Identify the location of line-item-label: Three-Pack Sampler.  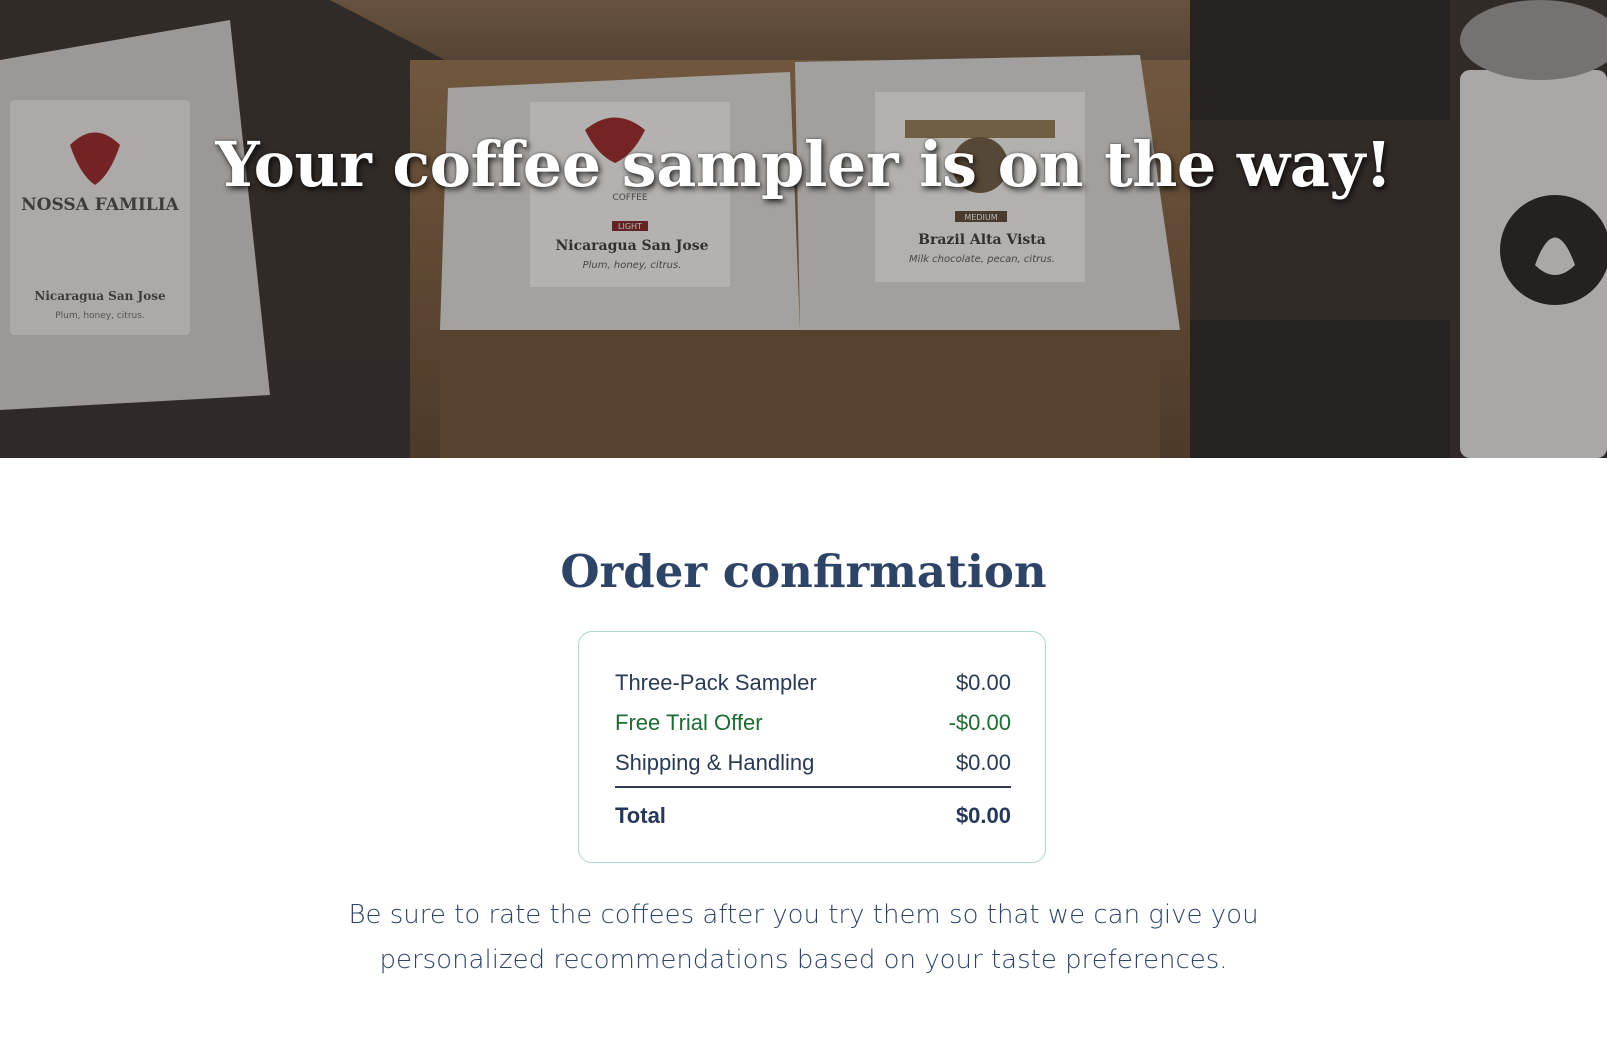
(716, 682).